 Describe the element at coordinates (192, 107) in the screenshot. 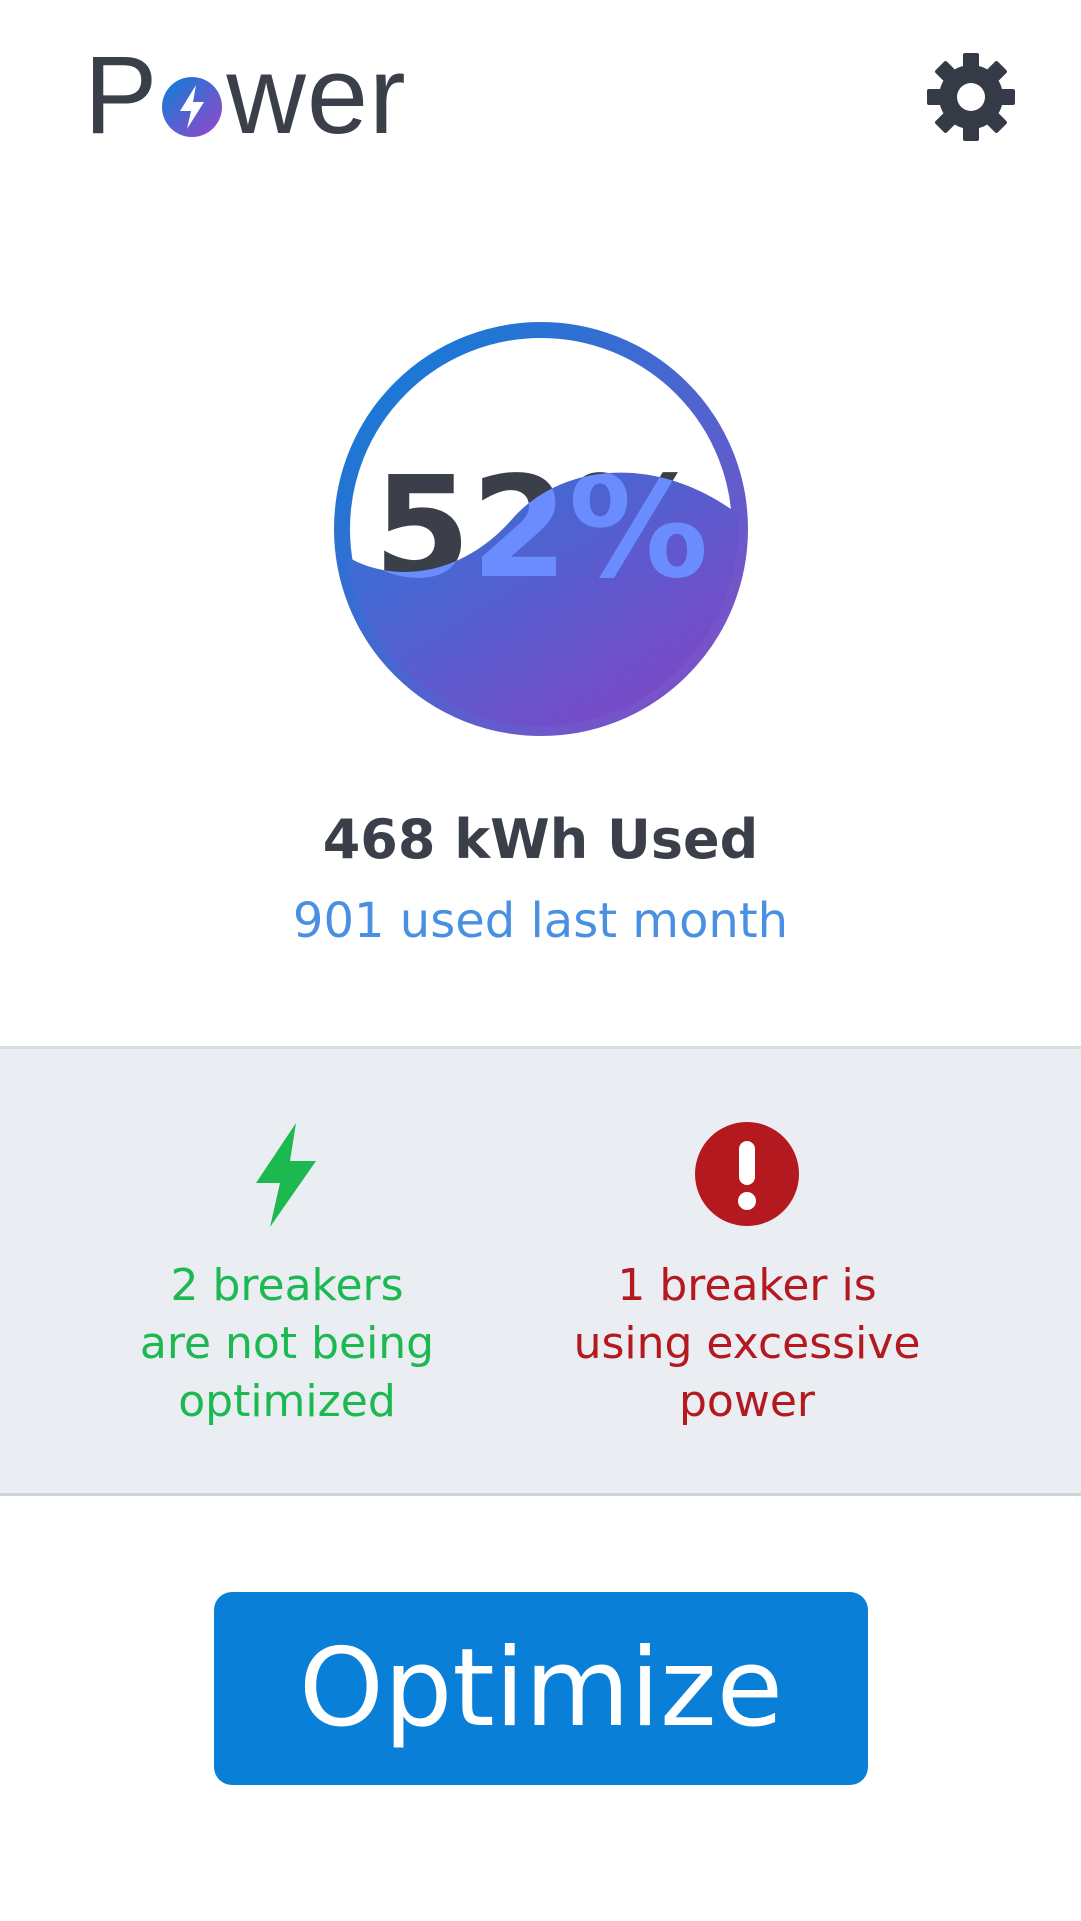

I see `bolt-circle-icon` at that location.